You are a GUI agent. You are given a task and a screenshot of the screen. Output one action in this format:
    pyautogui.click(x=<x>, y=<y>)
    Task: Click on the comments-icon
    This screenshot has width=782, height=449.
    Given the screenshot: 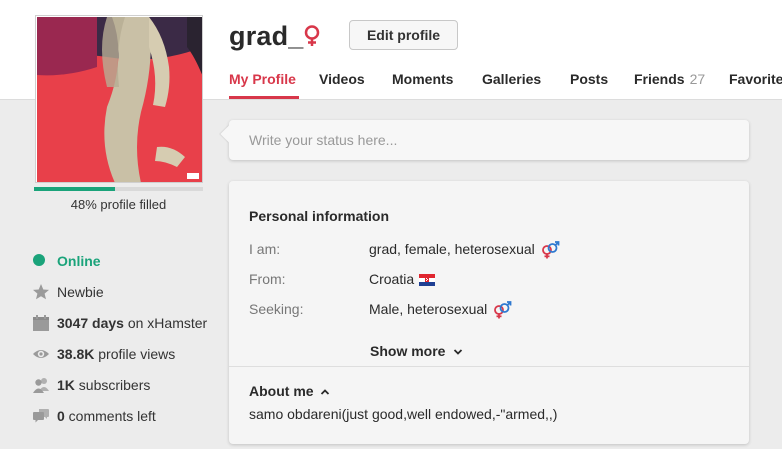 What is the action you would take?
    pyautogui.click(x=41, y=416)
    